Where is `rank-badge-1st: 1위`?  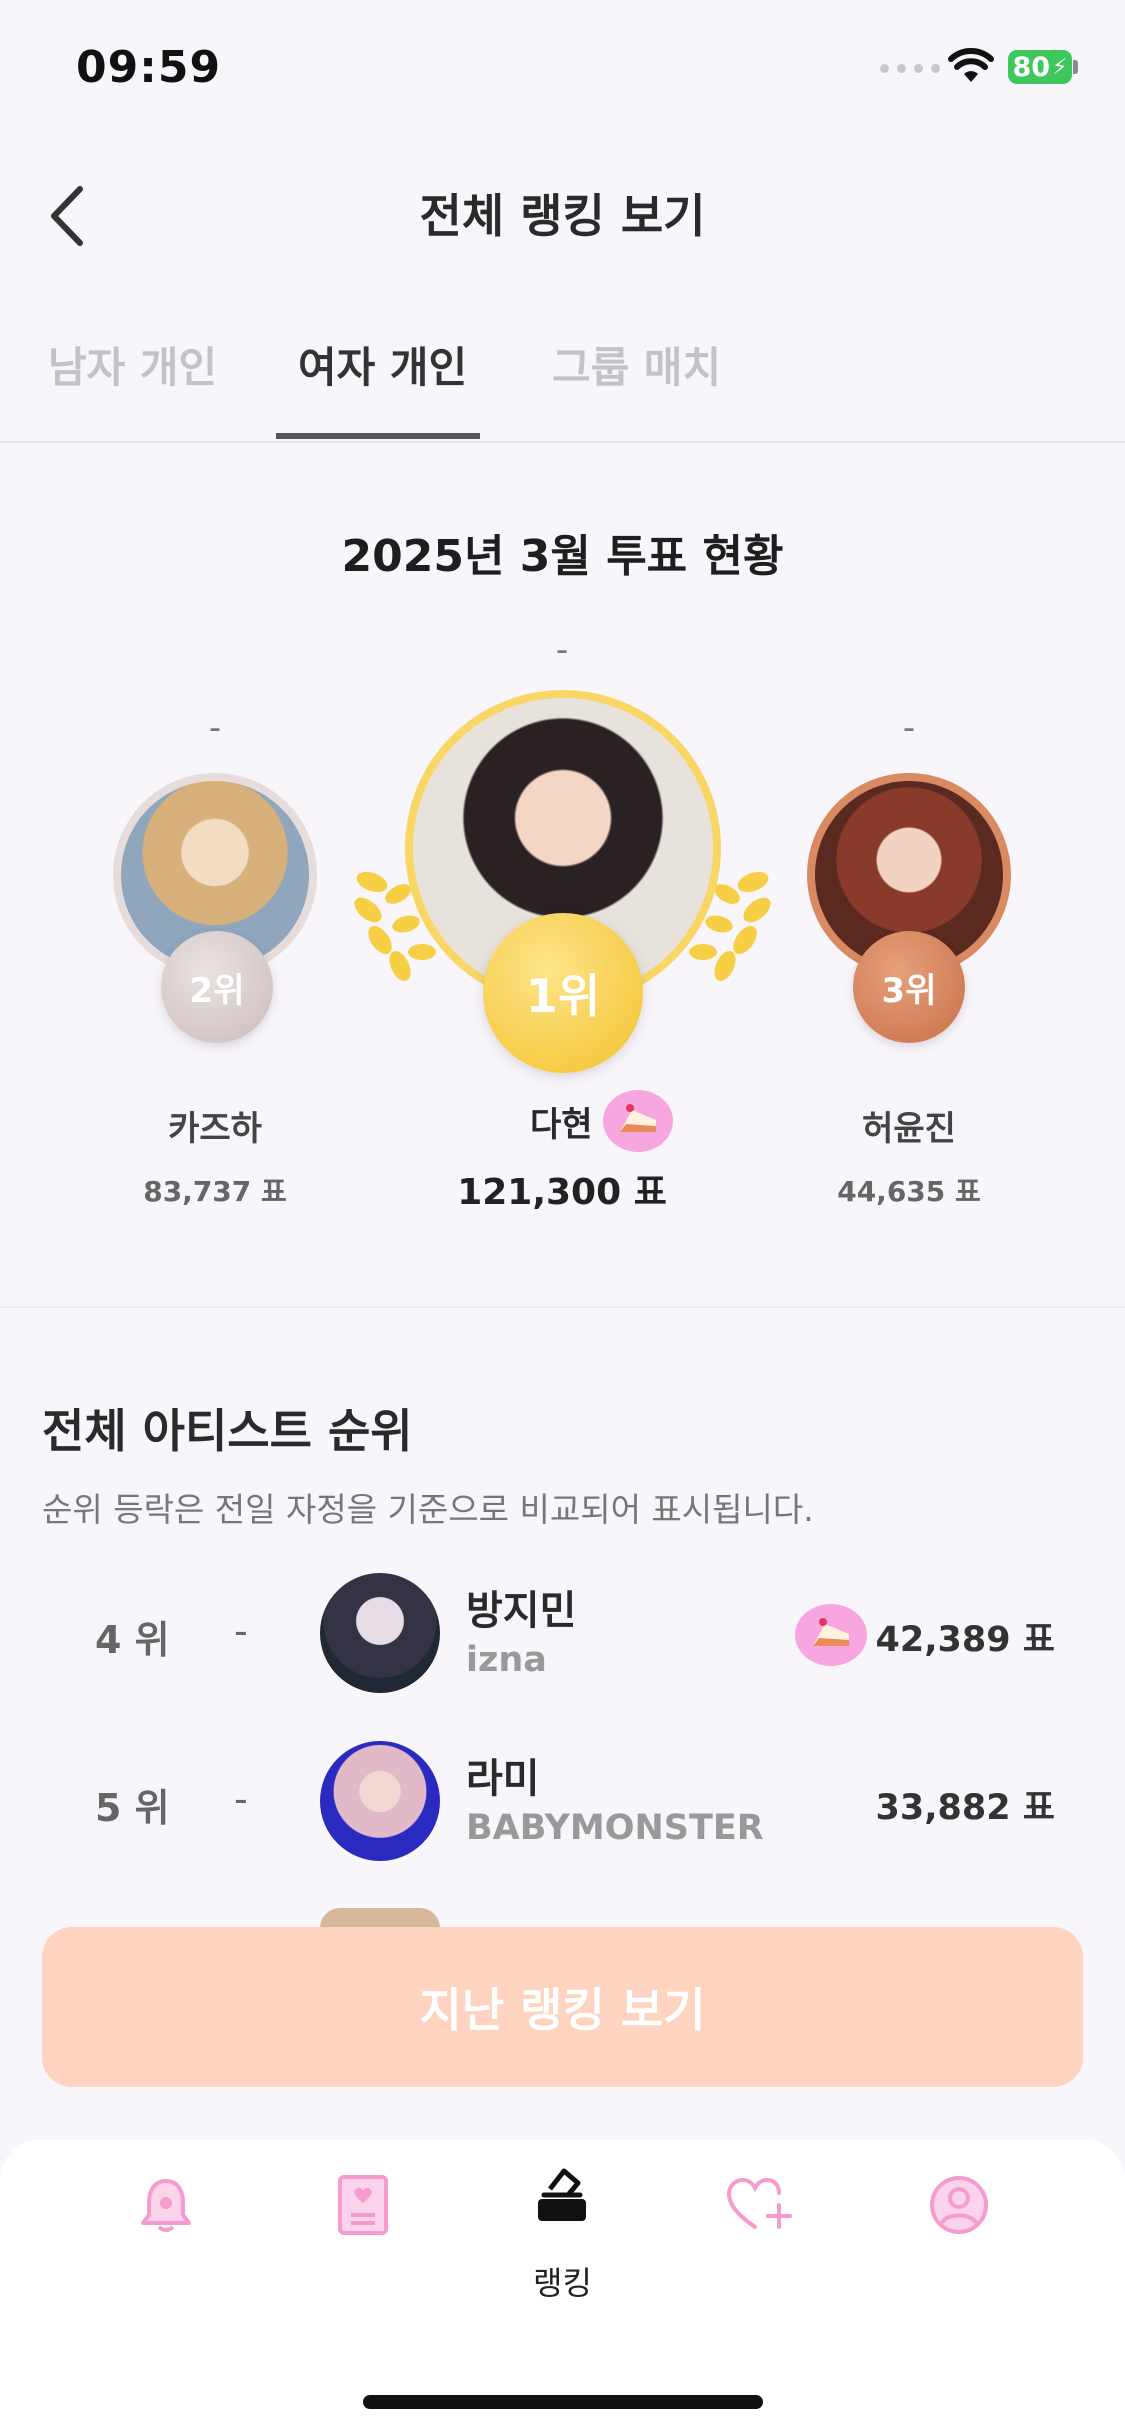 rank-badge-1st: 1위 is located at coordinates (563, 993).